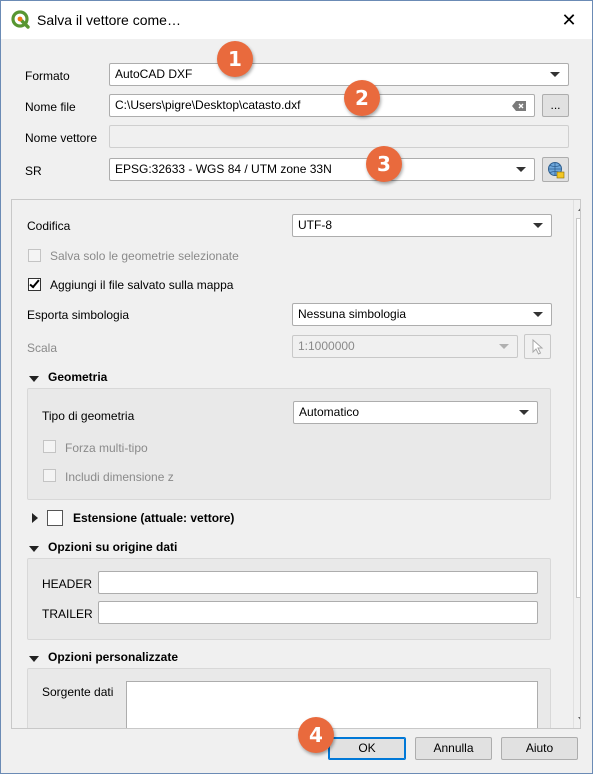 This screenshot has width=593, height=774. I want to click on nome-file-input: C:\Users\pigre\Desktop\catasto.dxf, so click(322, 105).